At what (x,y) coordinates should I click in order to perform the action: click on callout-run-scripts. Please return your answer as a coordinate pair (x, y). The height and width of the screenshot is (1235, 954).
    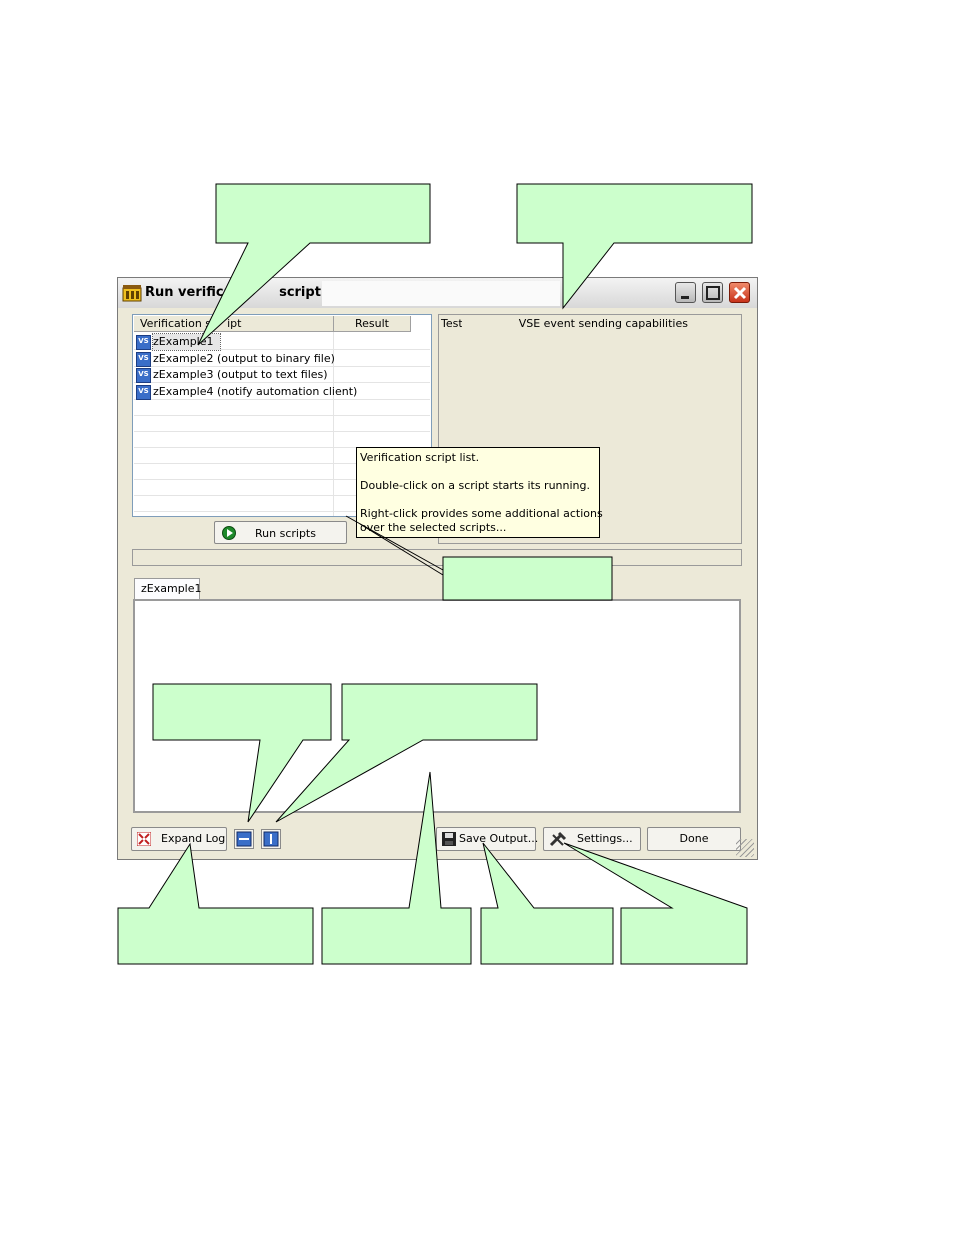
    Looking at the image, I should click on (527, 578).